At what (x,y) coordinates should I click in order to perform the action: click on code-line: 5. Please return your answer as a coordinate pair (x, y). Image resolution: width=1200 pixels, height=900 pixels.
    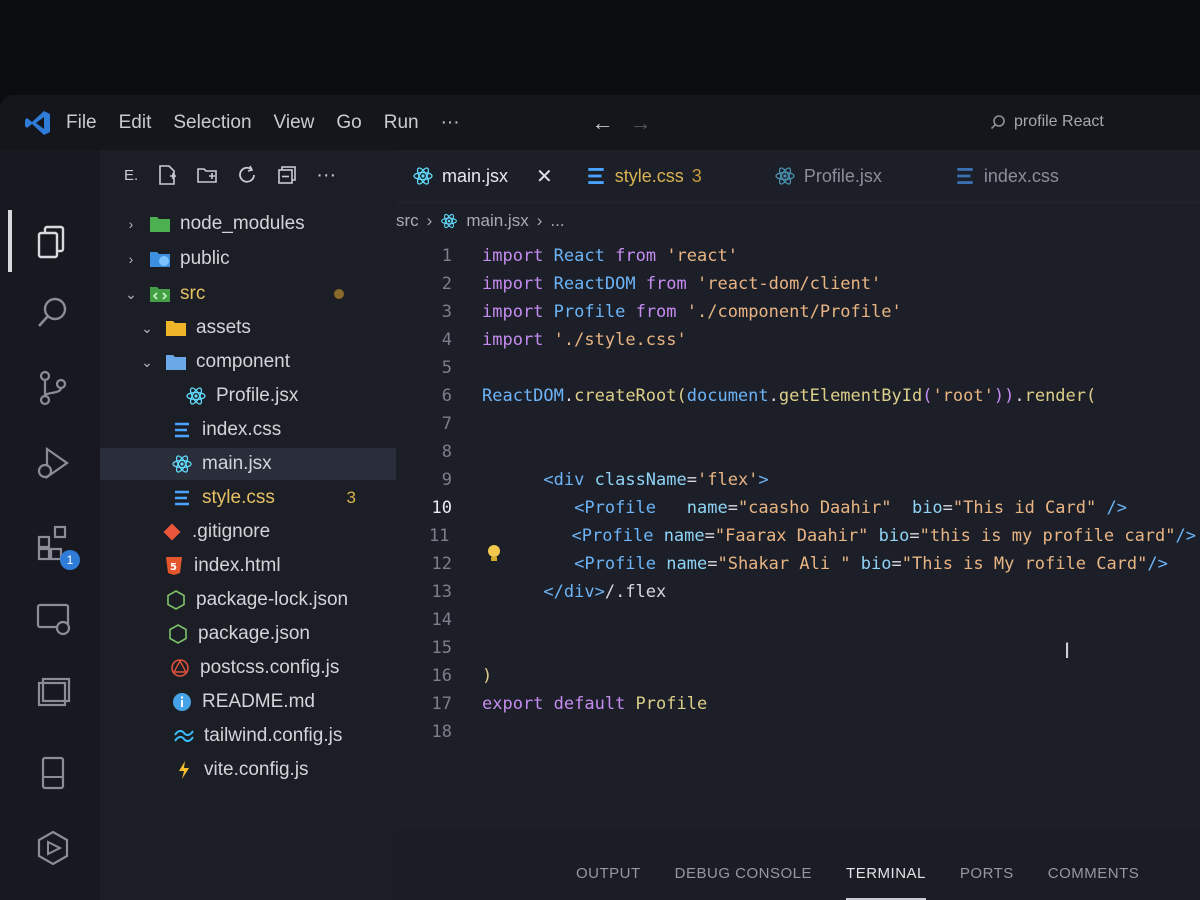
    Looking at the image, I should click on (796, 368).